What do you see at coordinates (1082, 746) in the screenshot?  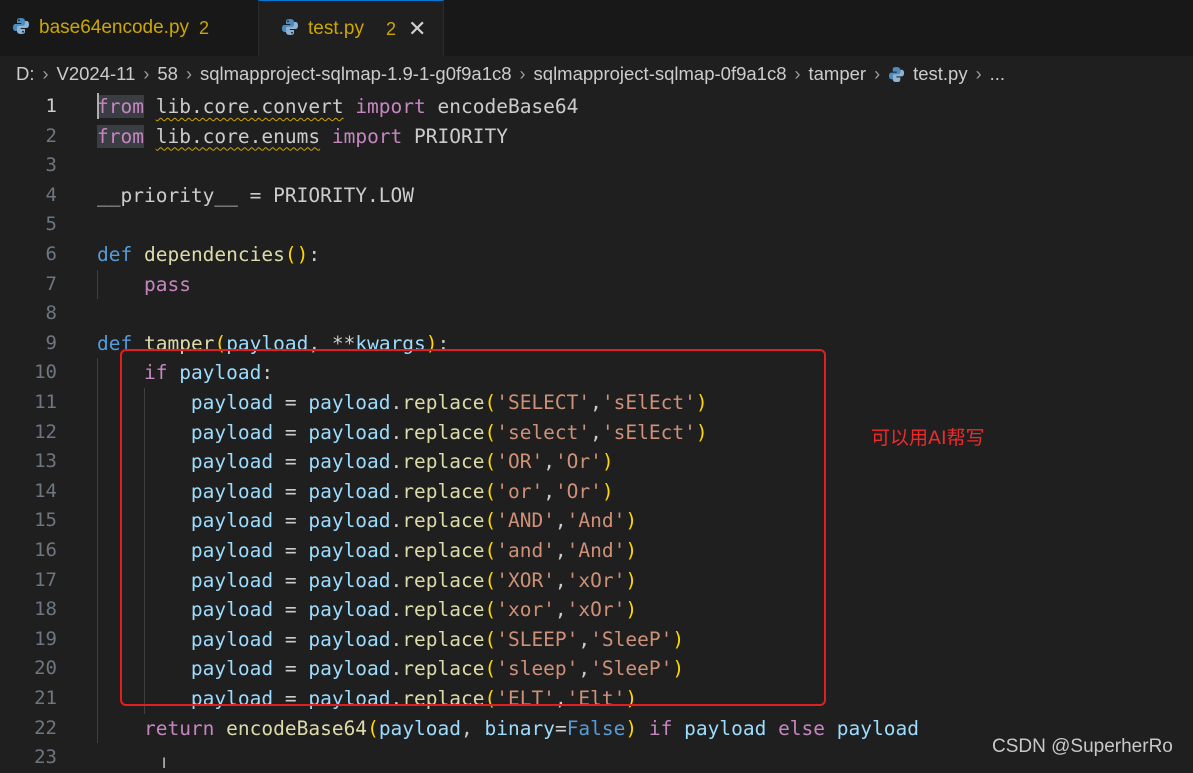 I see `watermark: CSDN @SuperherRo` at bounding box center [1082, 746].